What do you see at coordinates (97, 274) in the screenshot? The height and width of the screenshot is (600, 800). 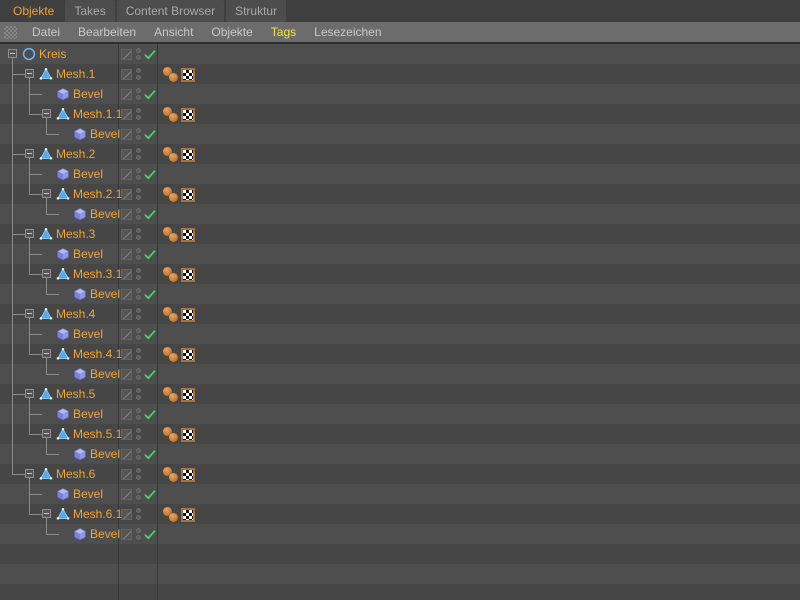 I see `object-label: Mesh.3.1` at bounding box center [97, 274].